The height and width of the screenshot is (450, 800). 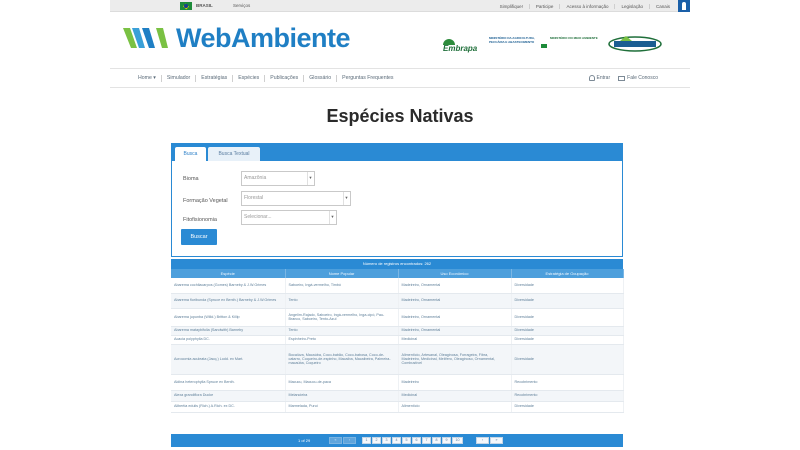 I want to click on pagination-info: 1 of 29, so click(x=304, y=440).